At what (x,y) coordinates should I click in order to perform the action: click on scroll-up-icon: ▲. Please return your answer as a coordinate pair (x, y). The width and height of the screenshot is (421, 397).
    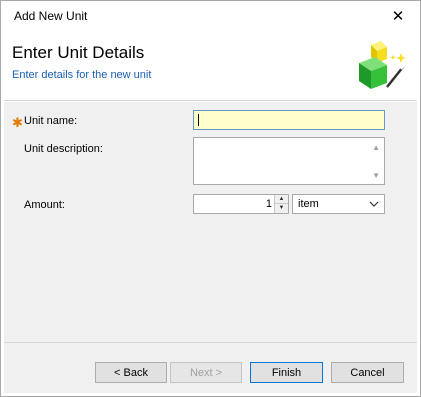
    Looking at the image, I should click on (376, 147).